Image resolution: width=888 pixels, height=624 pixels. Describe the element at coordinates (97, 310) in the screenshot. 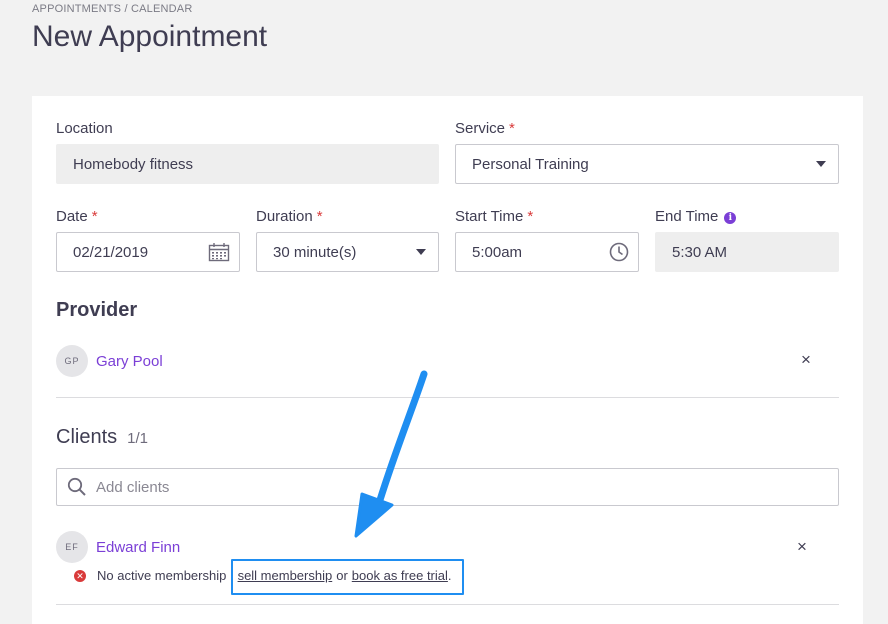

I see `provider-heading: Provider` at that location.